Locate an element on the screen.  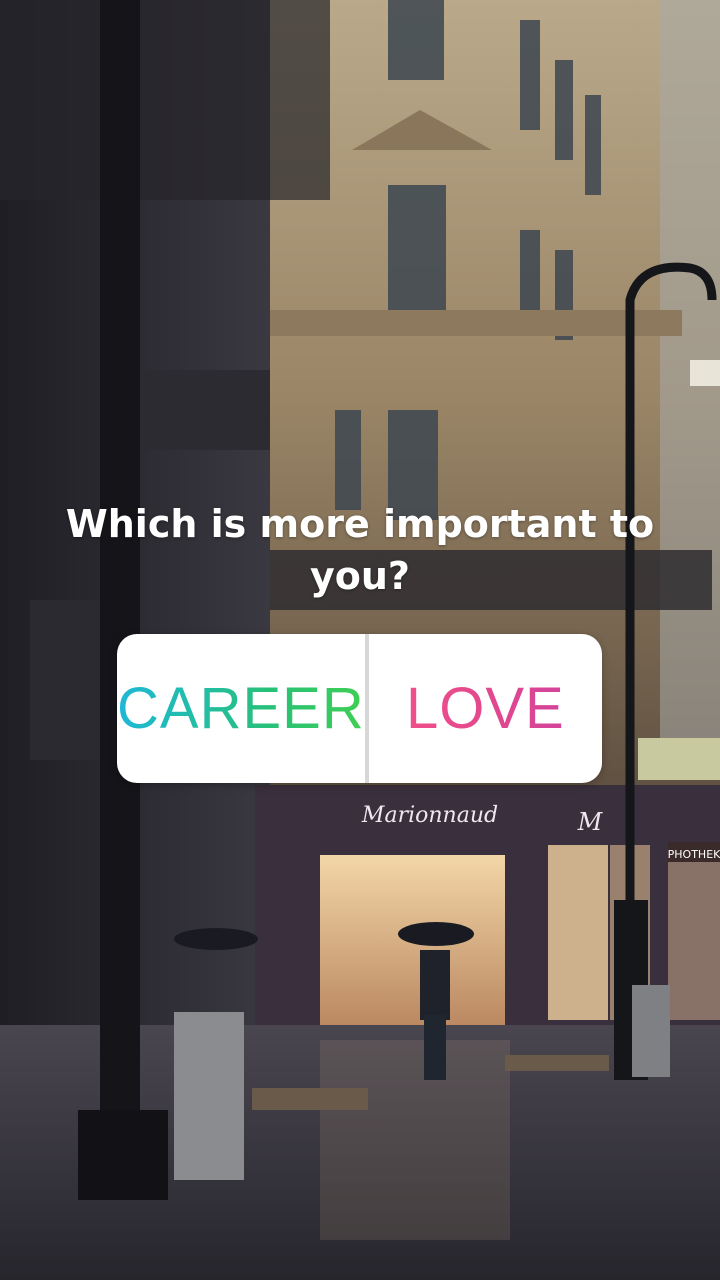
poll-option-love-label: LOVE is located at coordinates (485, 708).